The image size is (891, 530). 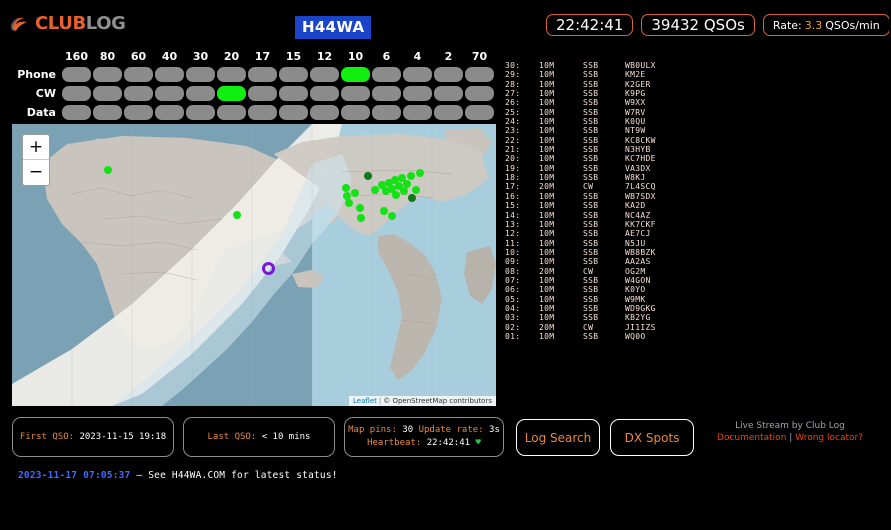 I want to click on qso-log-row: 02: 20M CW JI1IZS, so click(x=600, y=327).